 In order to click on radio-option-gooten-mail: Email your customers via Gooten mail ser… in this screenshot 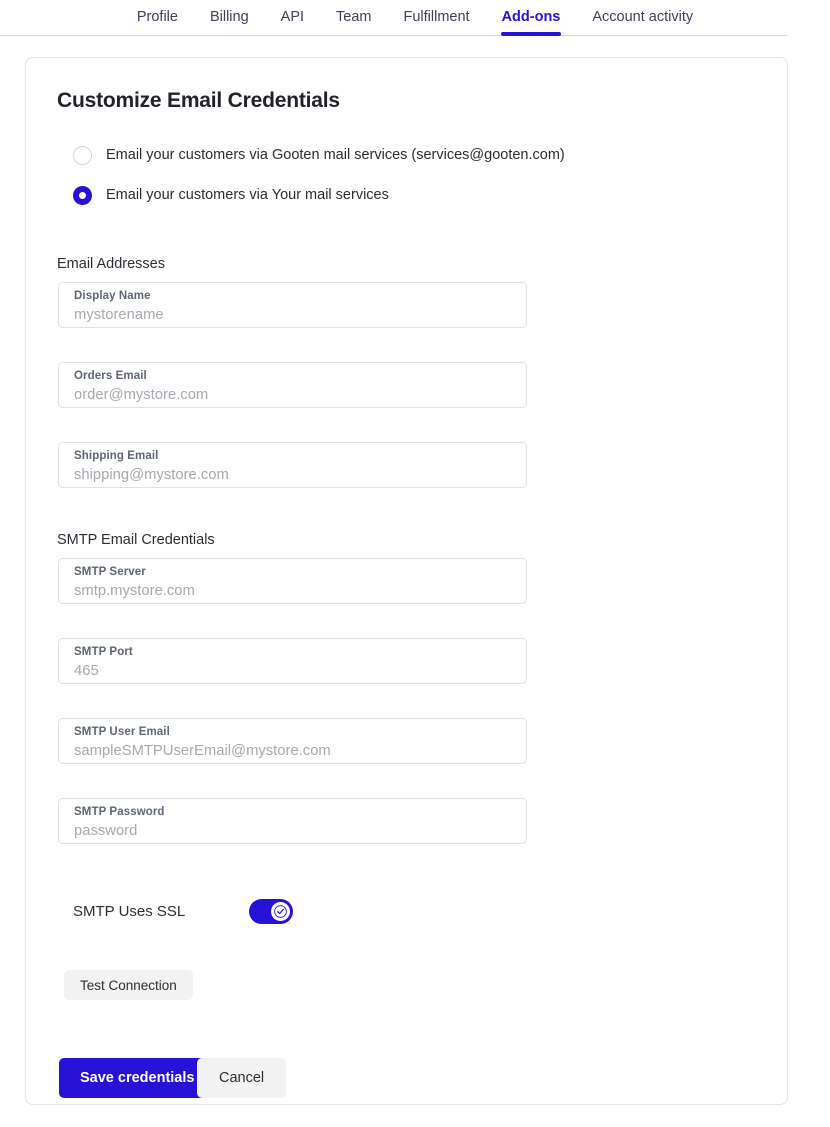, I will do `click(403, 155)`.